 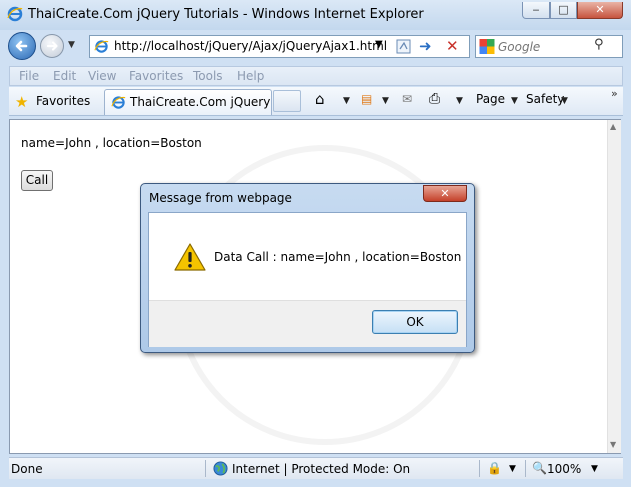 I want to click on print-icon: ⎙, so click(x=434, y=99).